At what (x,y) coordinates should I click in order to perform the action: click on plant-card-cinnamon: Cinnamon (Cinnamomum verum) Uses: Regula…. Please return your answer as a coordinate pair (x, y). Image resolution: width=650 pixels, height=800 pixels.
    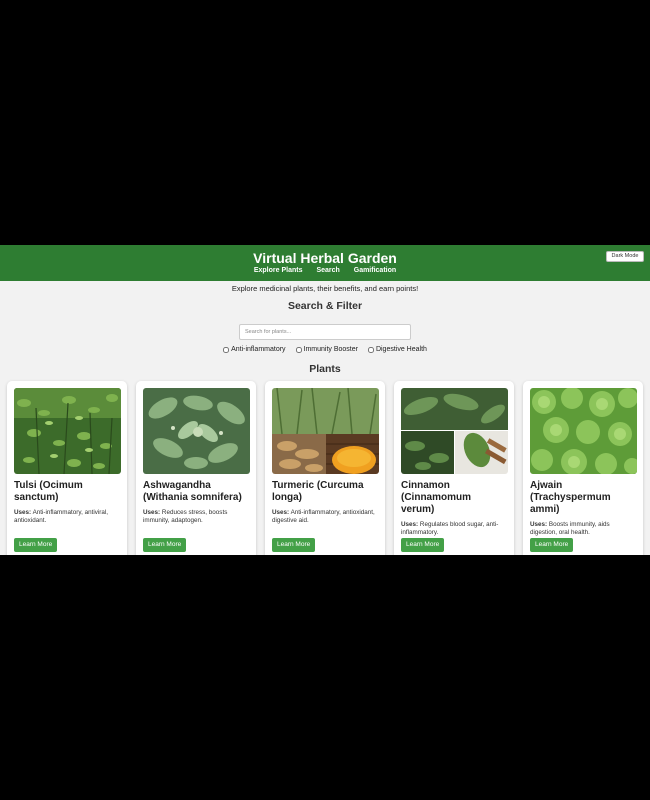
    Looking at the image, I should click on (454, 468).